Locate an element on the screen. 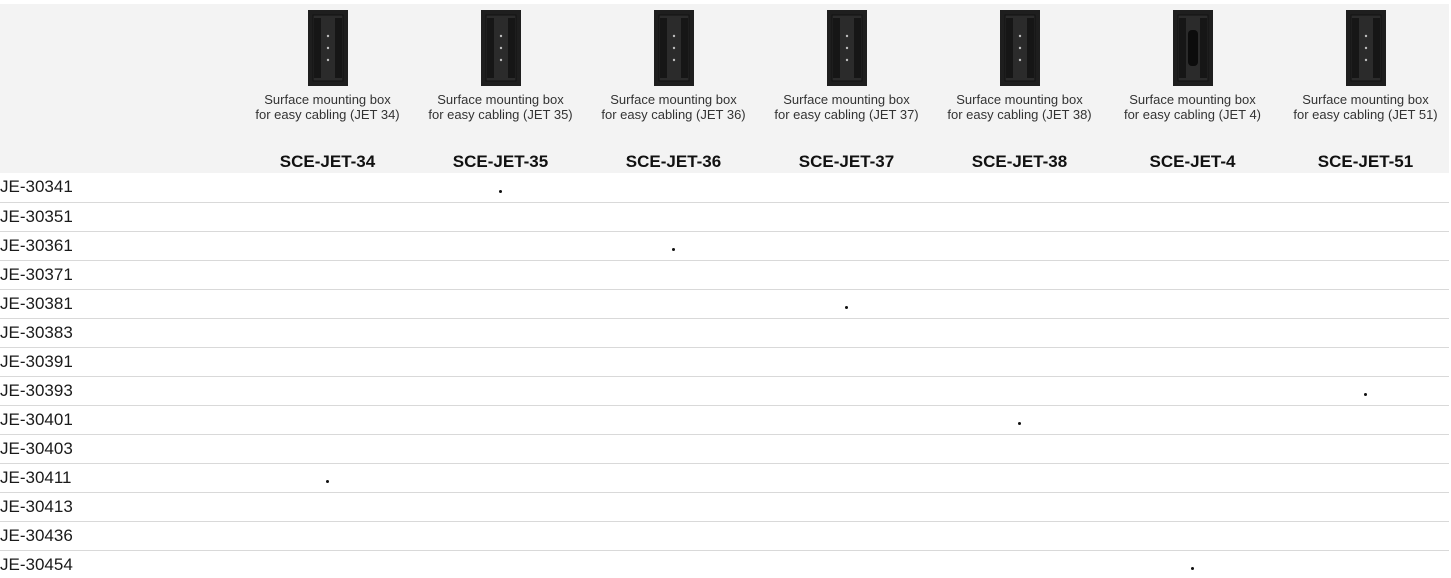 This screenshot has height=578, width=1451. product-code: SCE-JET-34 is located at coordinates (327, 161).